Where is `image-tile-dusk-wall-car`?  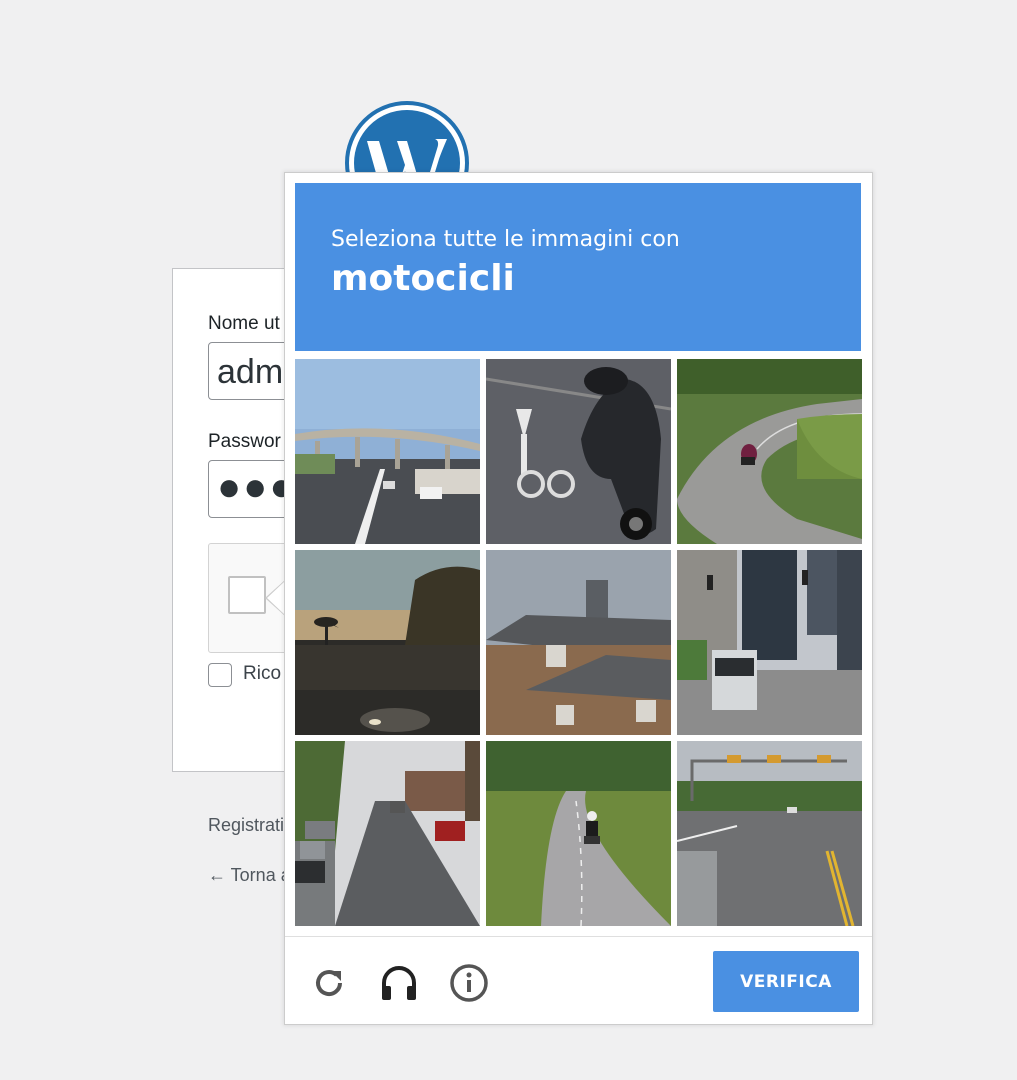
image-tile-dusk-wall-car is located at coordinates (387, 642).